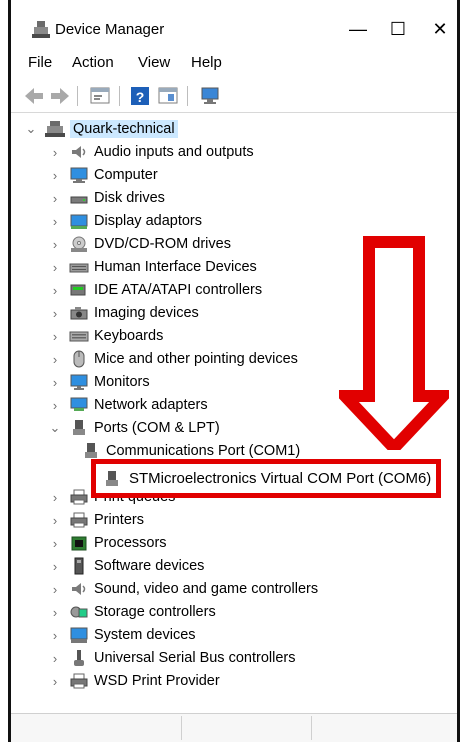 This screenshot has height=742, width=468. Describe the element at coordinates (129, 198) in the screenshot. I see `tree-item-label: Disk drives` at that location.